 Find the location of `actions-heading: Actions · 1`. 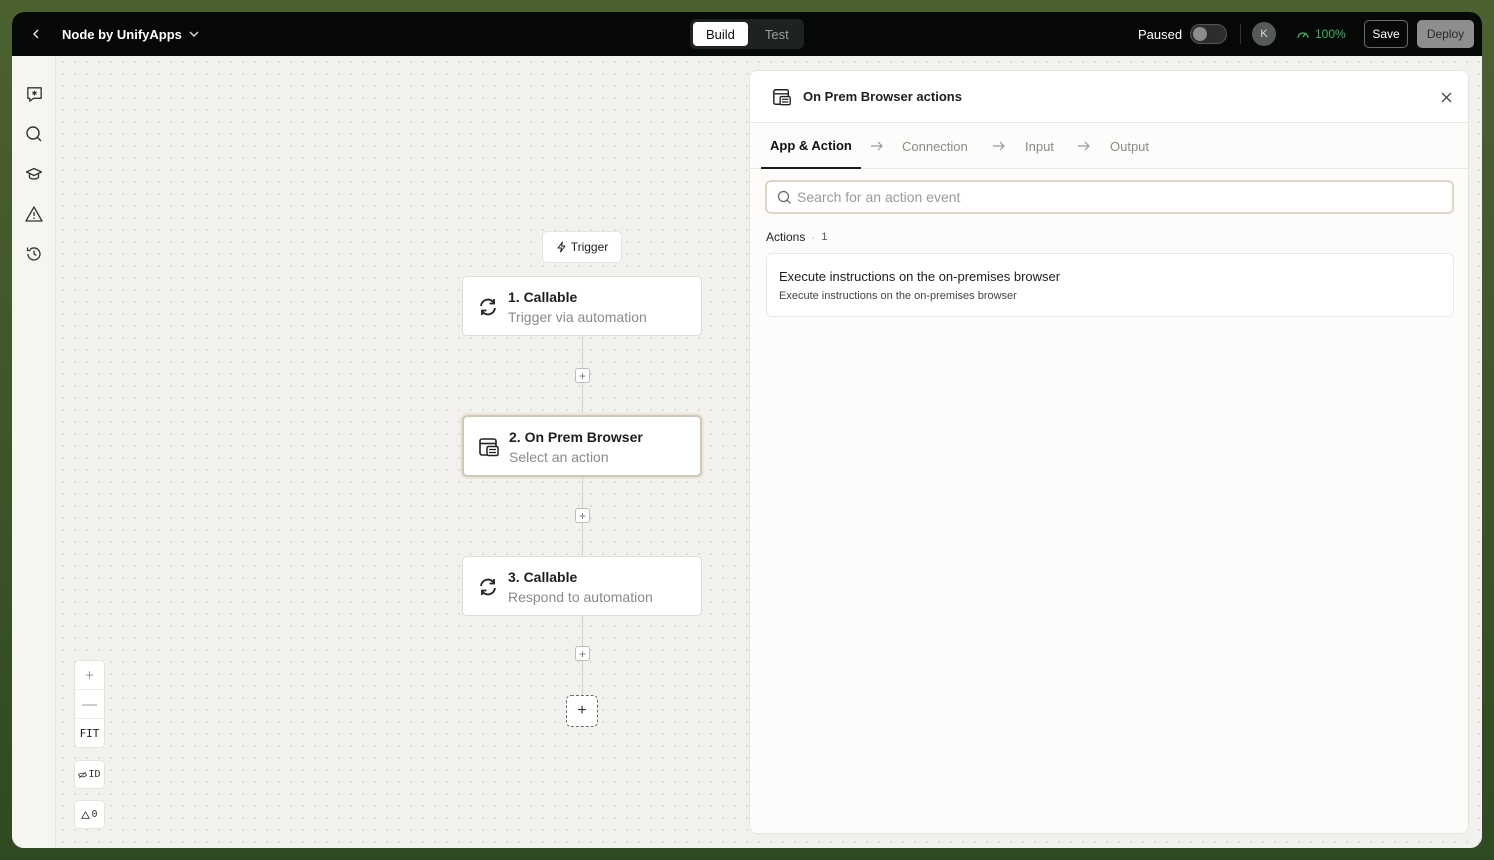

actions-heading: Actions · 1 is located at coordinates (796, 237).